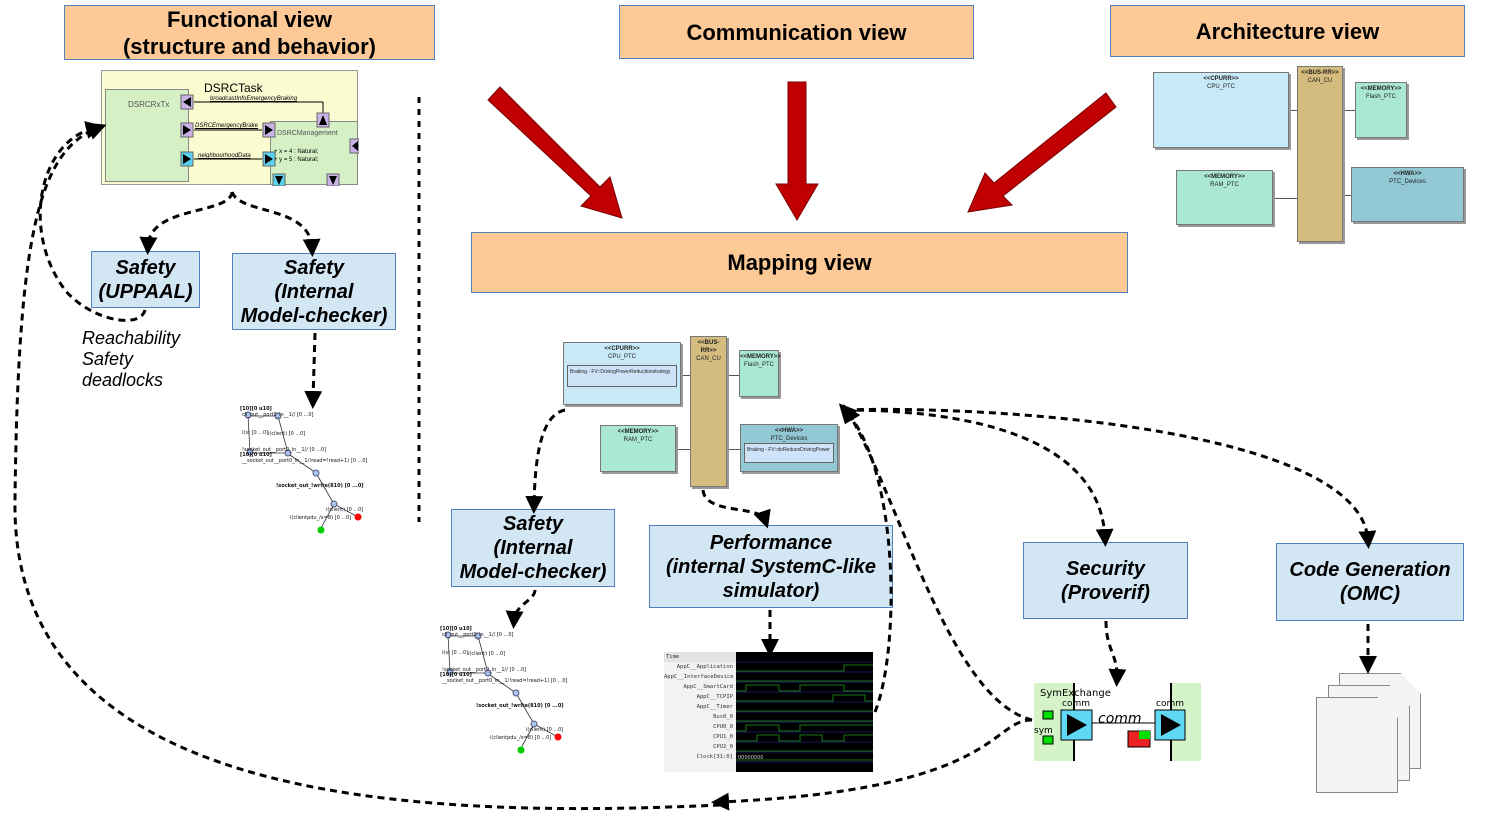 This screenshot has height=832, width=1512. What do you see at coordinates (1320, 73) in the screenshot?
I see `bus-stereotype: <<BUS-RR>>` at bounding box center [1320, 73].